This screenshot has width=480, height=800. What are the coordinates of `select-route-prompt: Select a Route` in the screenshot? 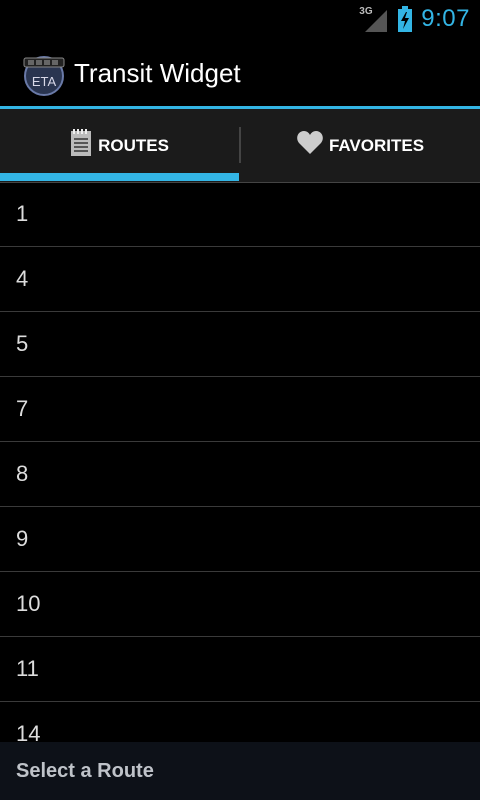 It's located at (85, 770).